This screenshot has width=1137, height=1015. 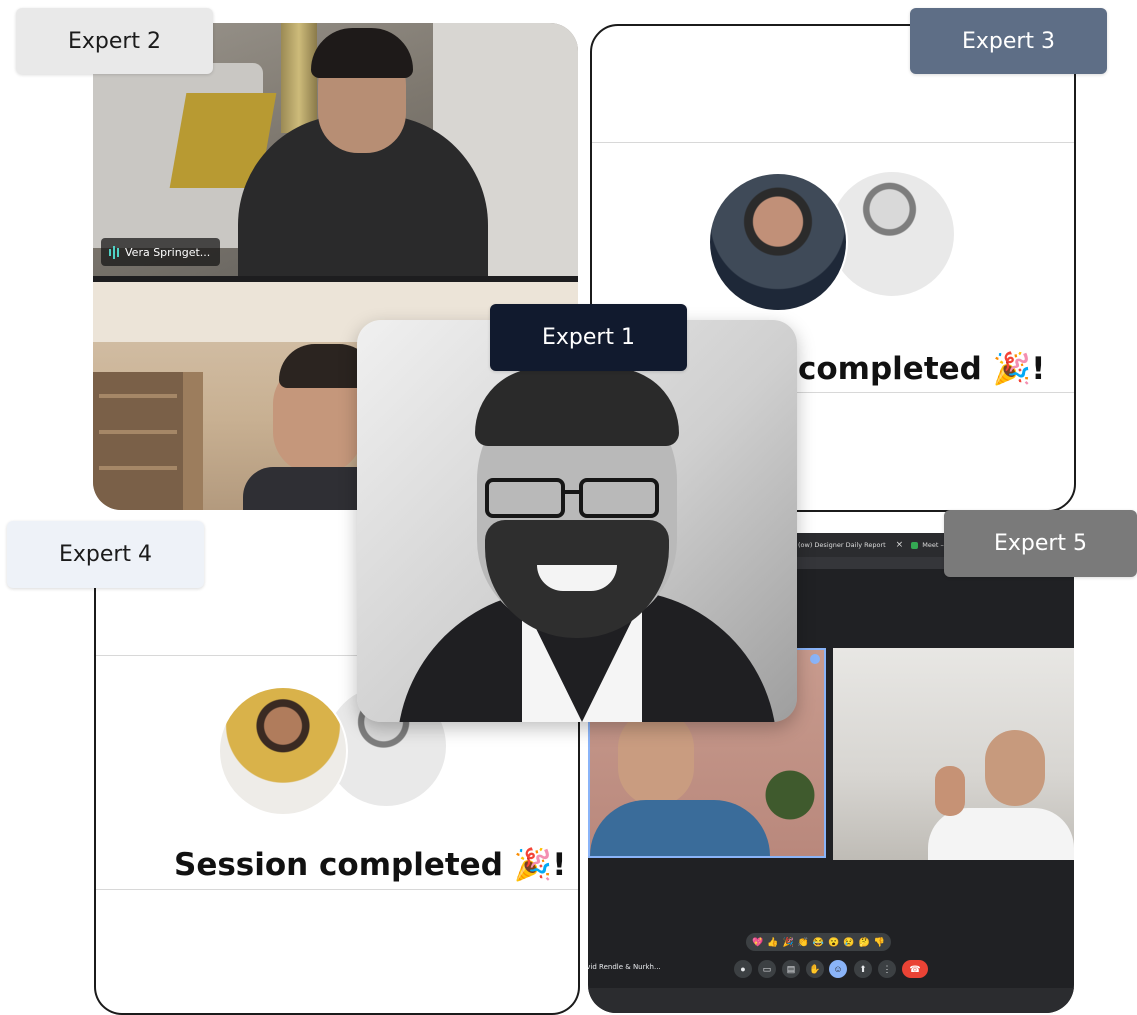 I want to click on tab-close-icon: ×, so click(x=900, y=545).